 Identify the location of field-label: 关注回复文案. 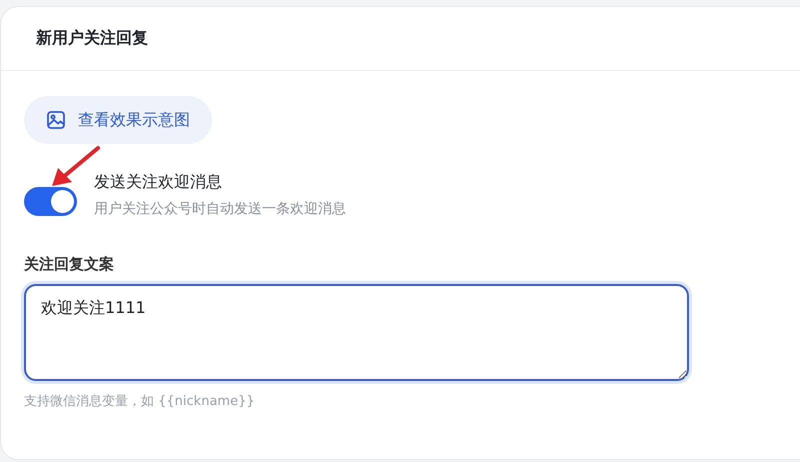
(69, 264).